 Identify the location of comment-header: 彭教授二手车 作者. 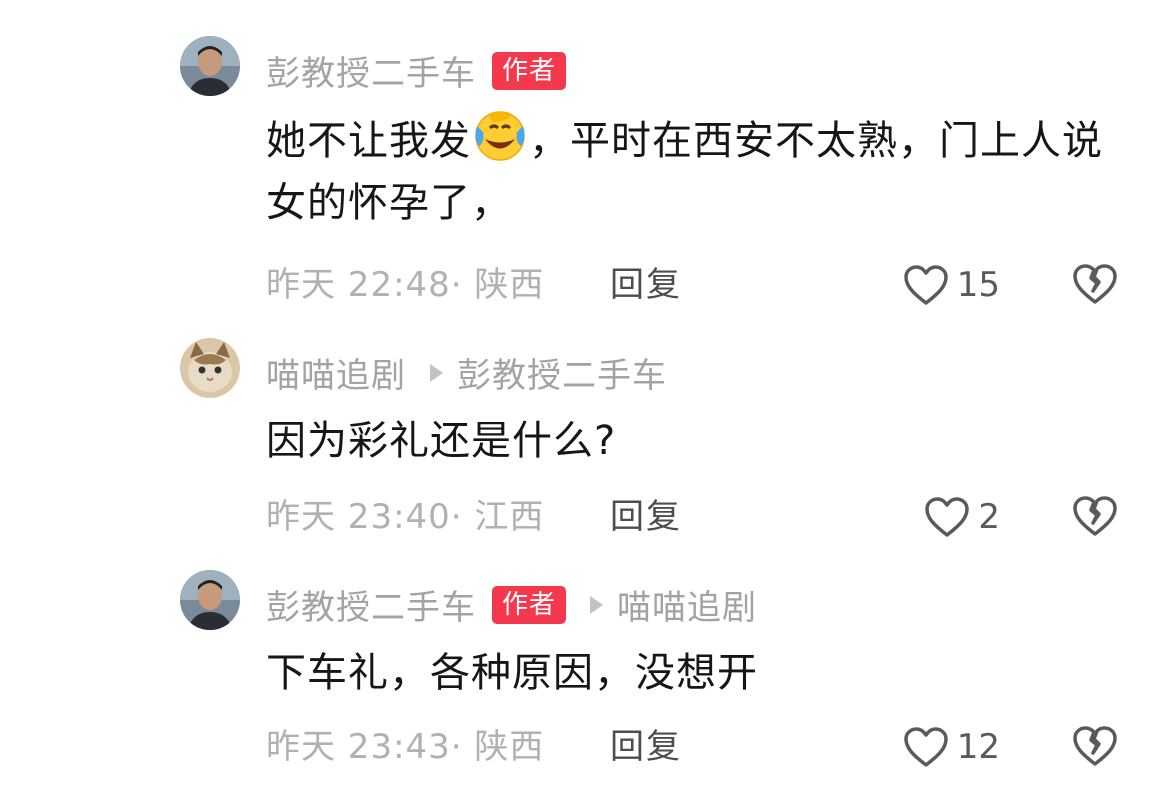
(416, 70).